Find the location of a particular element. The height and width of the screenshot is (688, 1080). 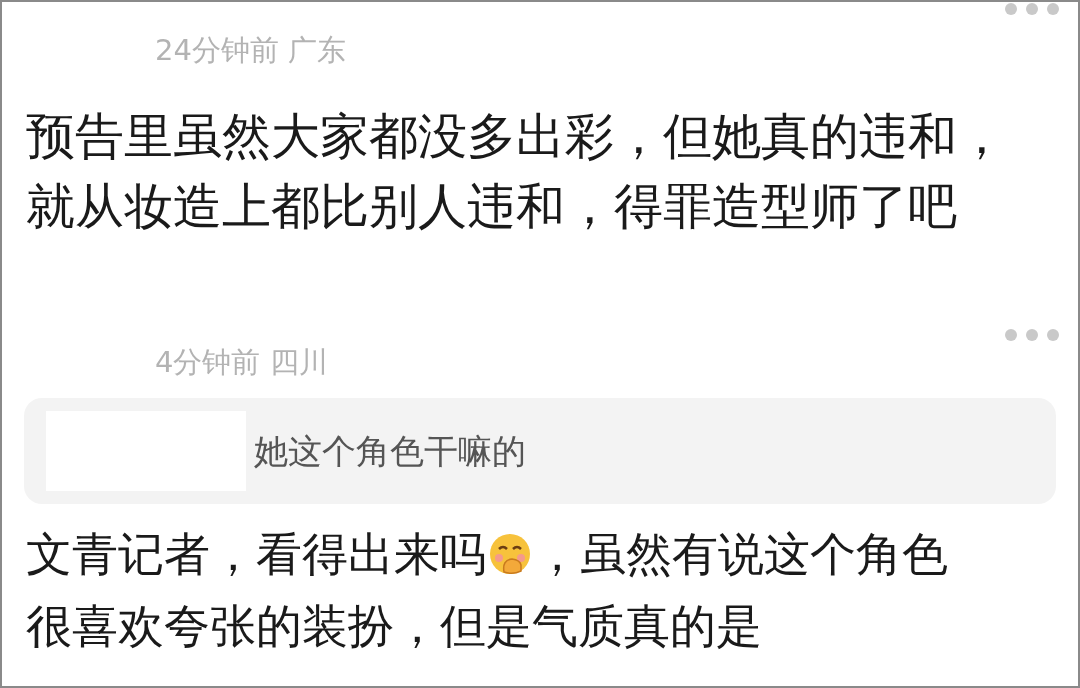

comment-text: 很喜欢夸张的装扮，但是气质真的是 is located at coordinates (394, 626).